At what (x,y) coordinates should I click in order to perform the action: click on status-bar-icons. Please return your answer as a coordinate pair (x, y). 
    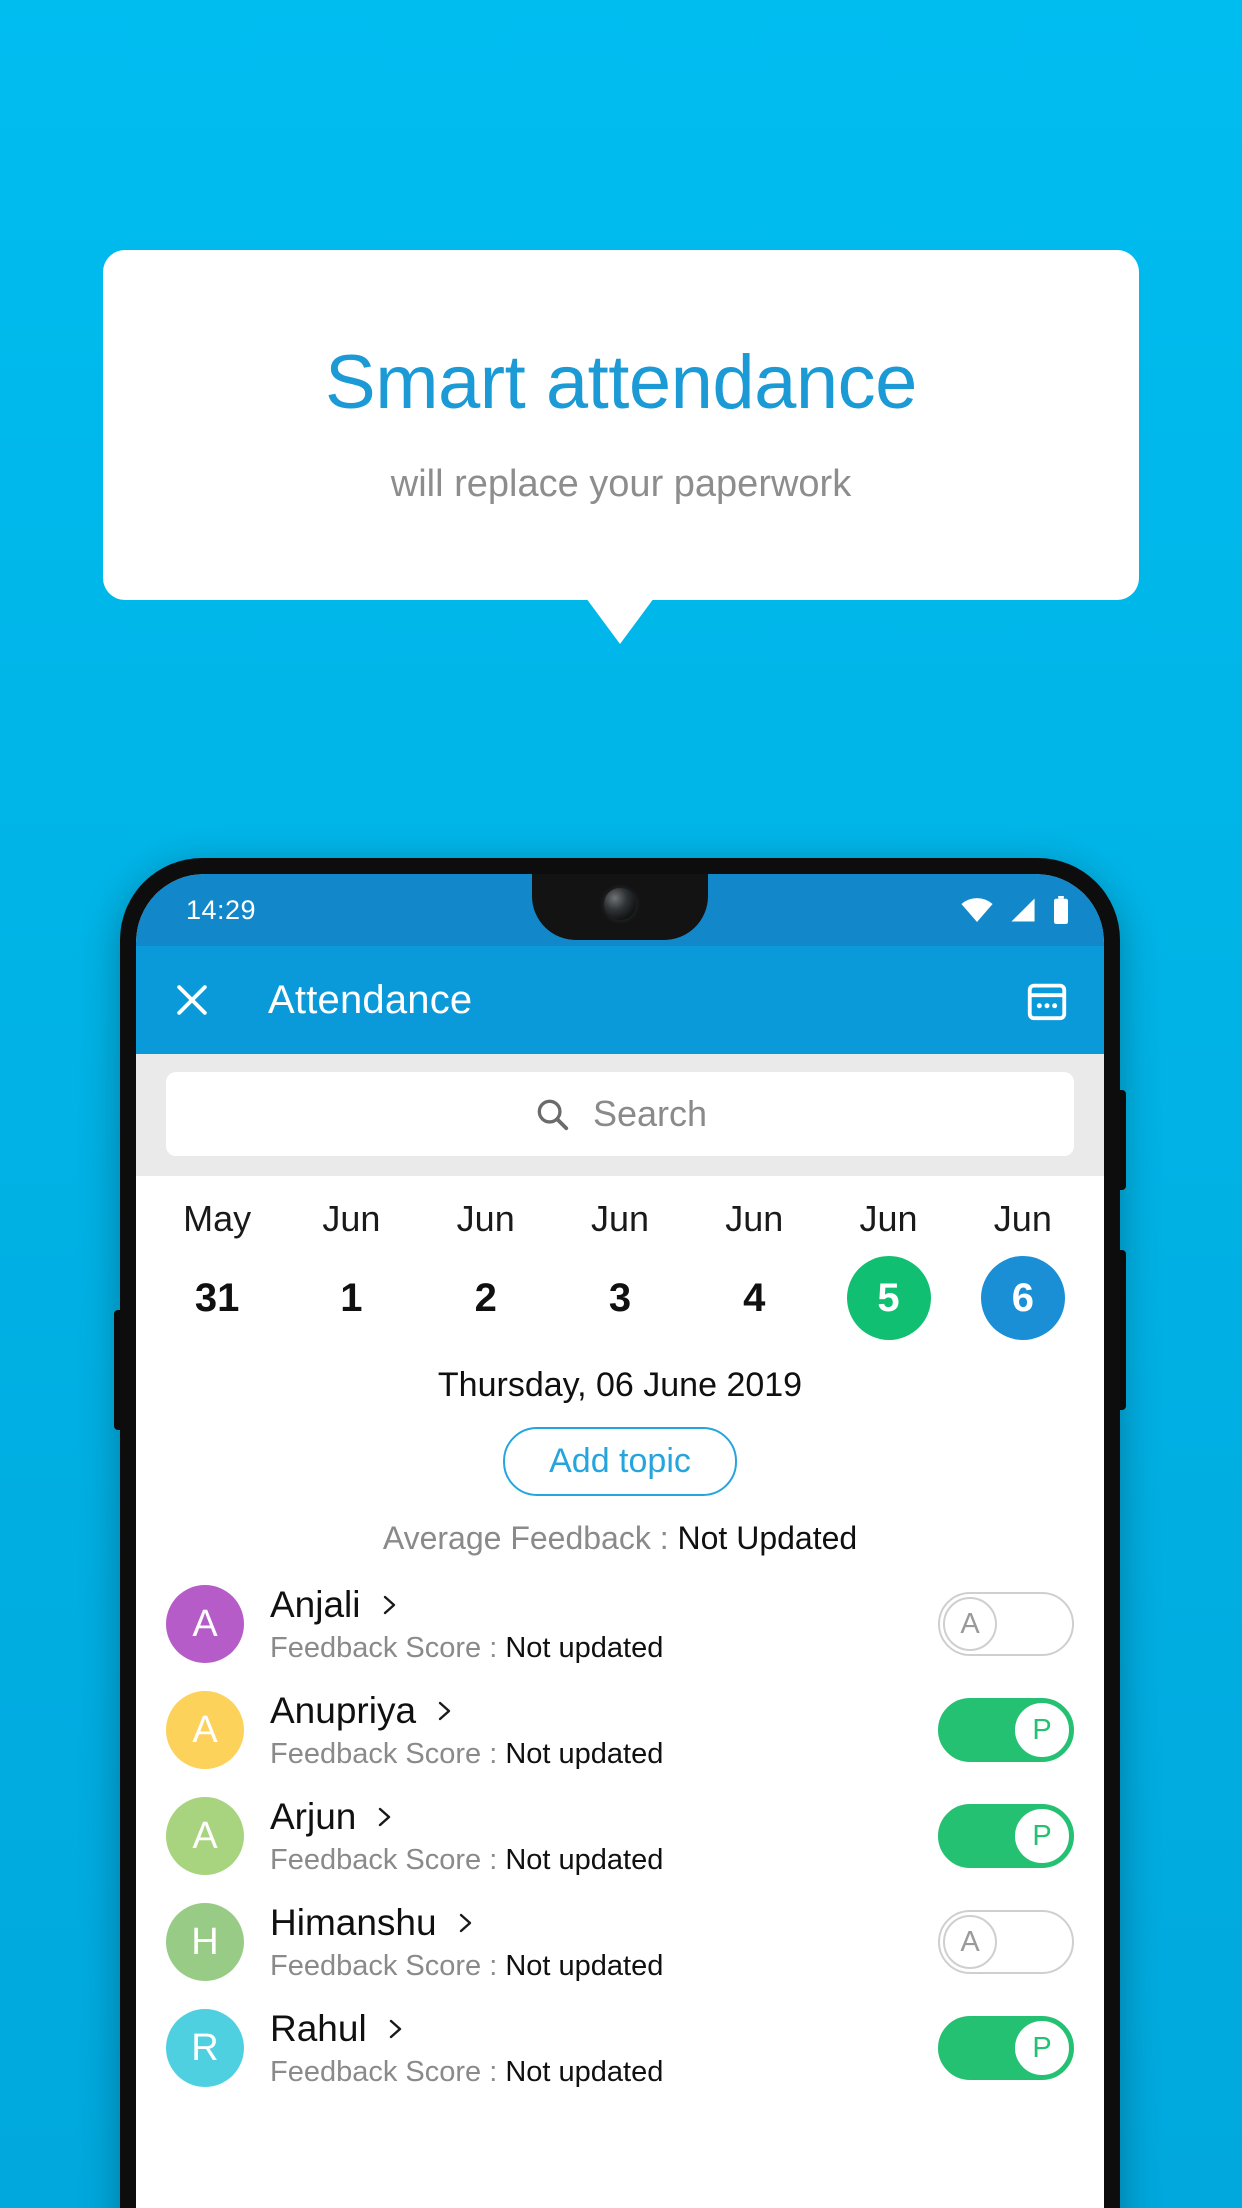
    Looking at the image, I should click on (1015, 910).